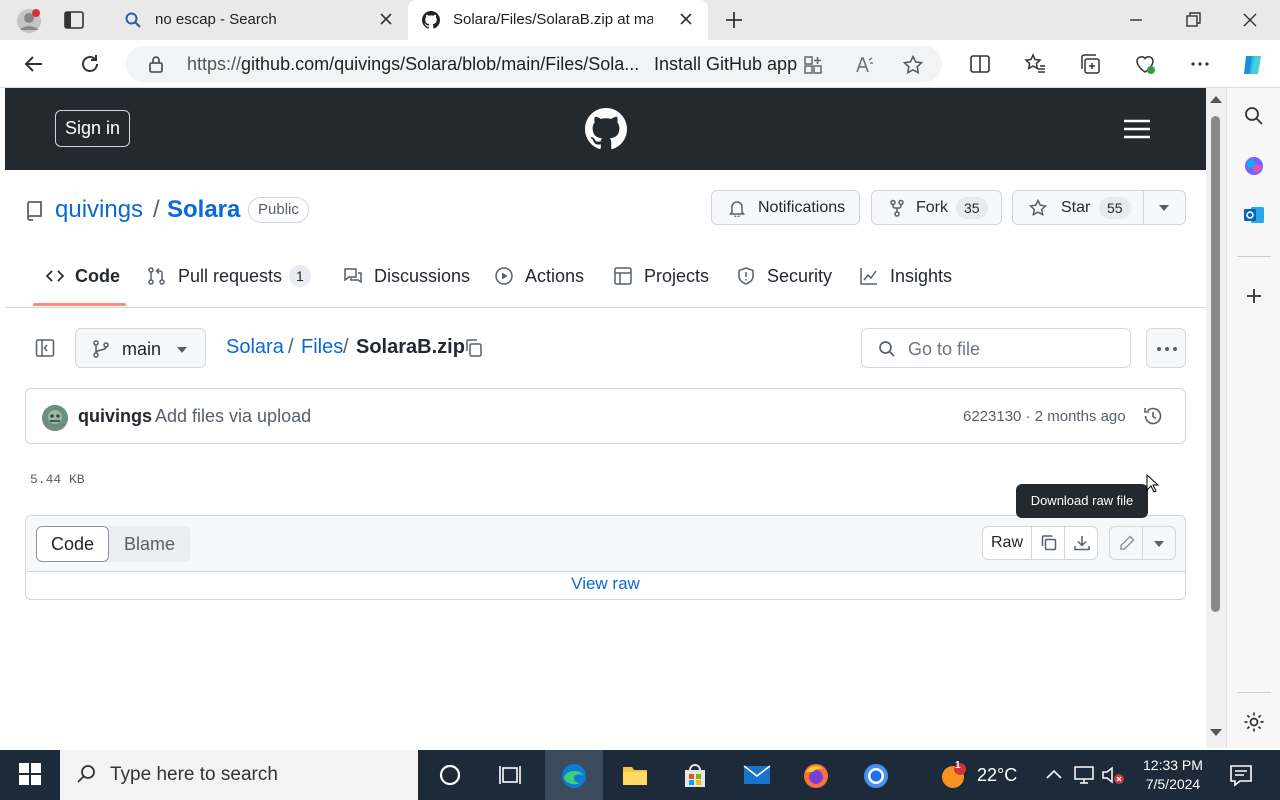 The height and width of the screenshot is (800, 1280). Describe the element at coordinates (450, 775) in the screenshot. I see `cortana-icon` at that location.